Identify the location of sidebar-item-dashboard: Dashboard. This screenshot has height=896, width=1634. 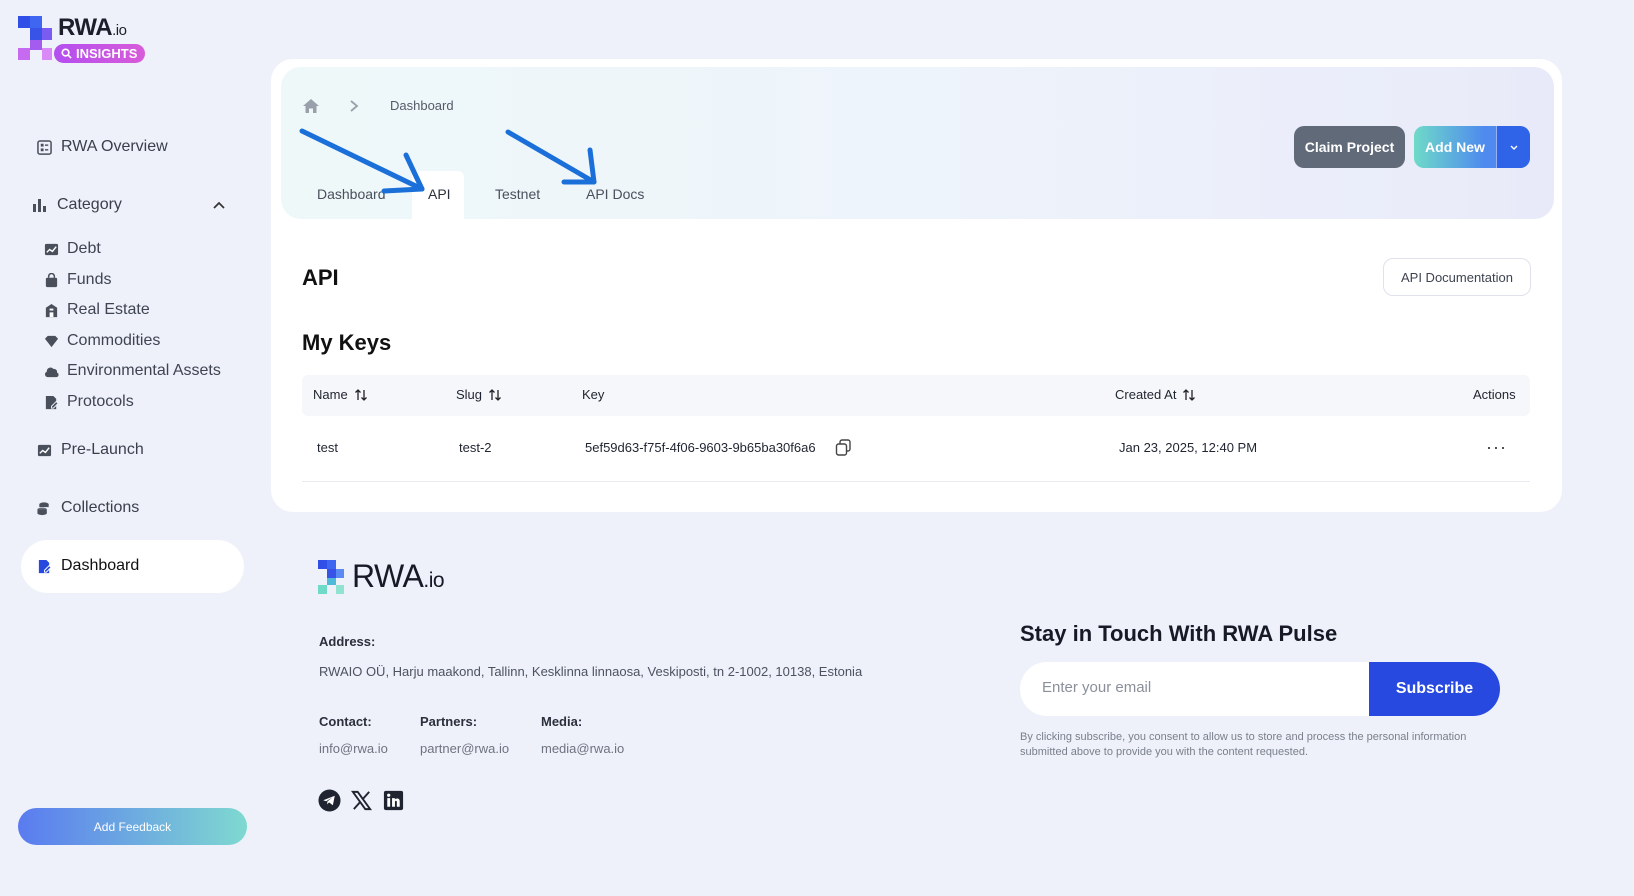
(87, 566).